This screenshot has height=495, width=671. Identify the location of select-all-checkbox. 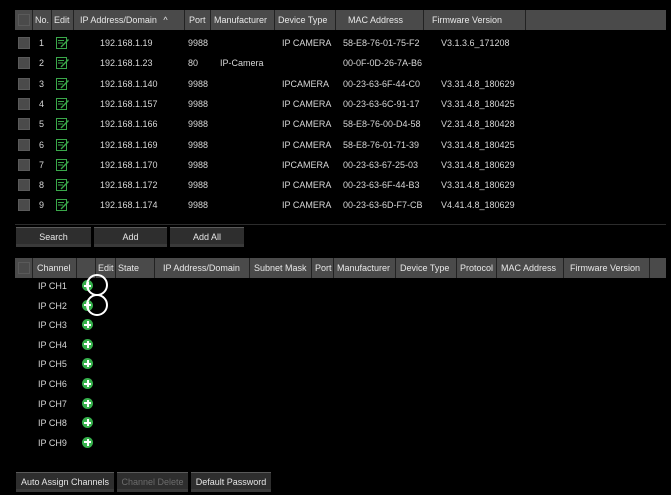
(24, 20).